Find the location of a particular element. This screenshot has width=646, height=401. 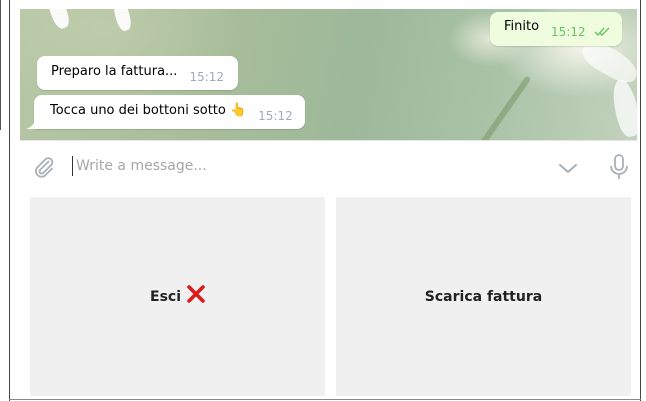

chevron-down-icon is located at coordinates (568, 169).